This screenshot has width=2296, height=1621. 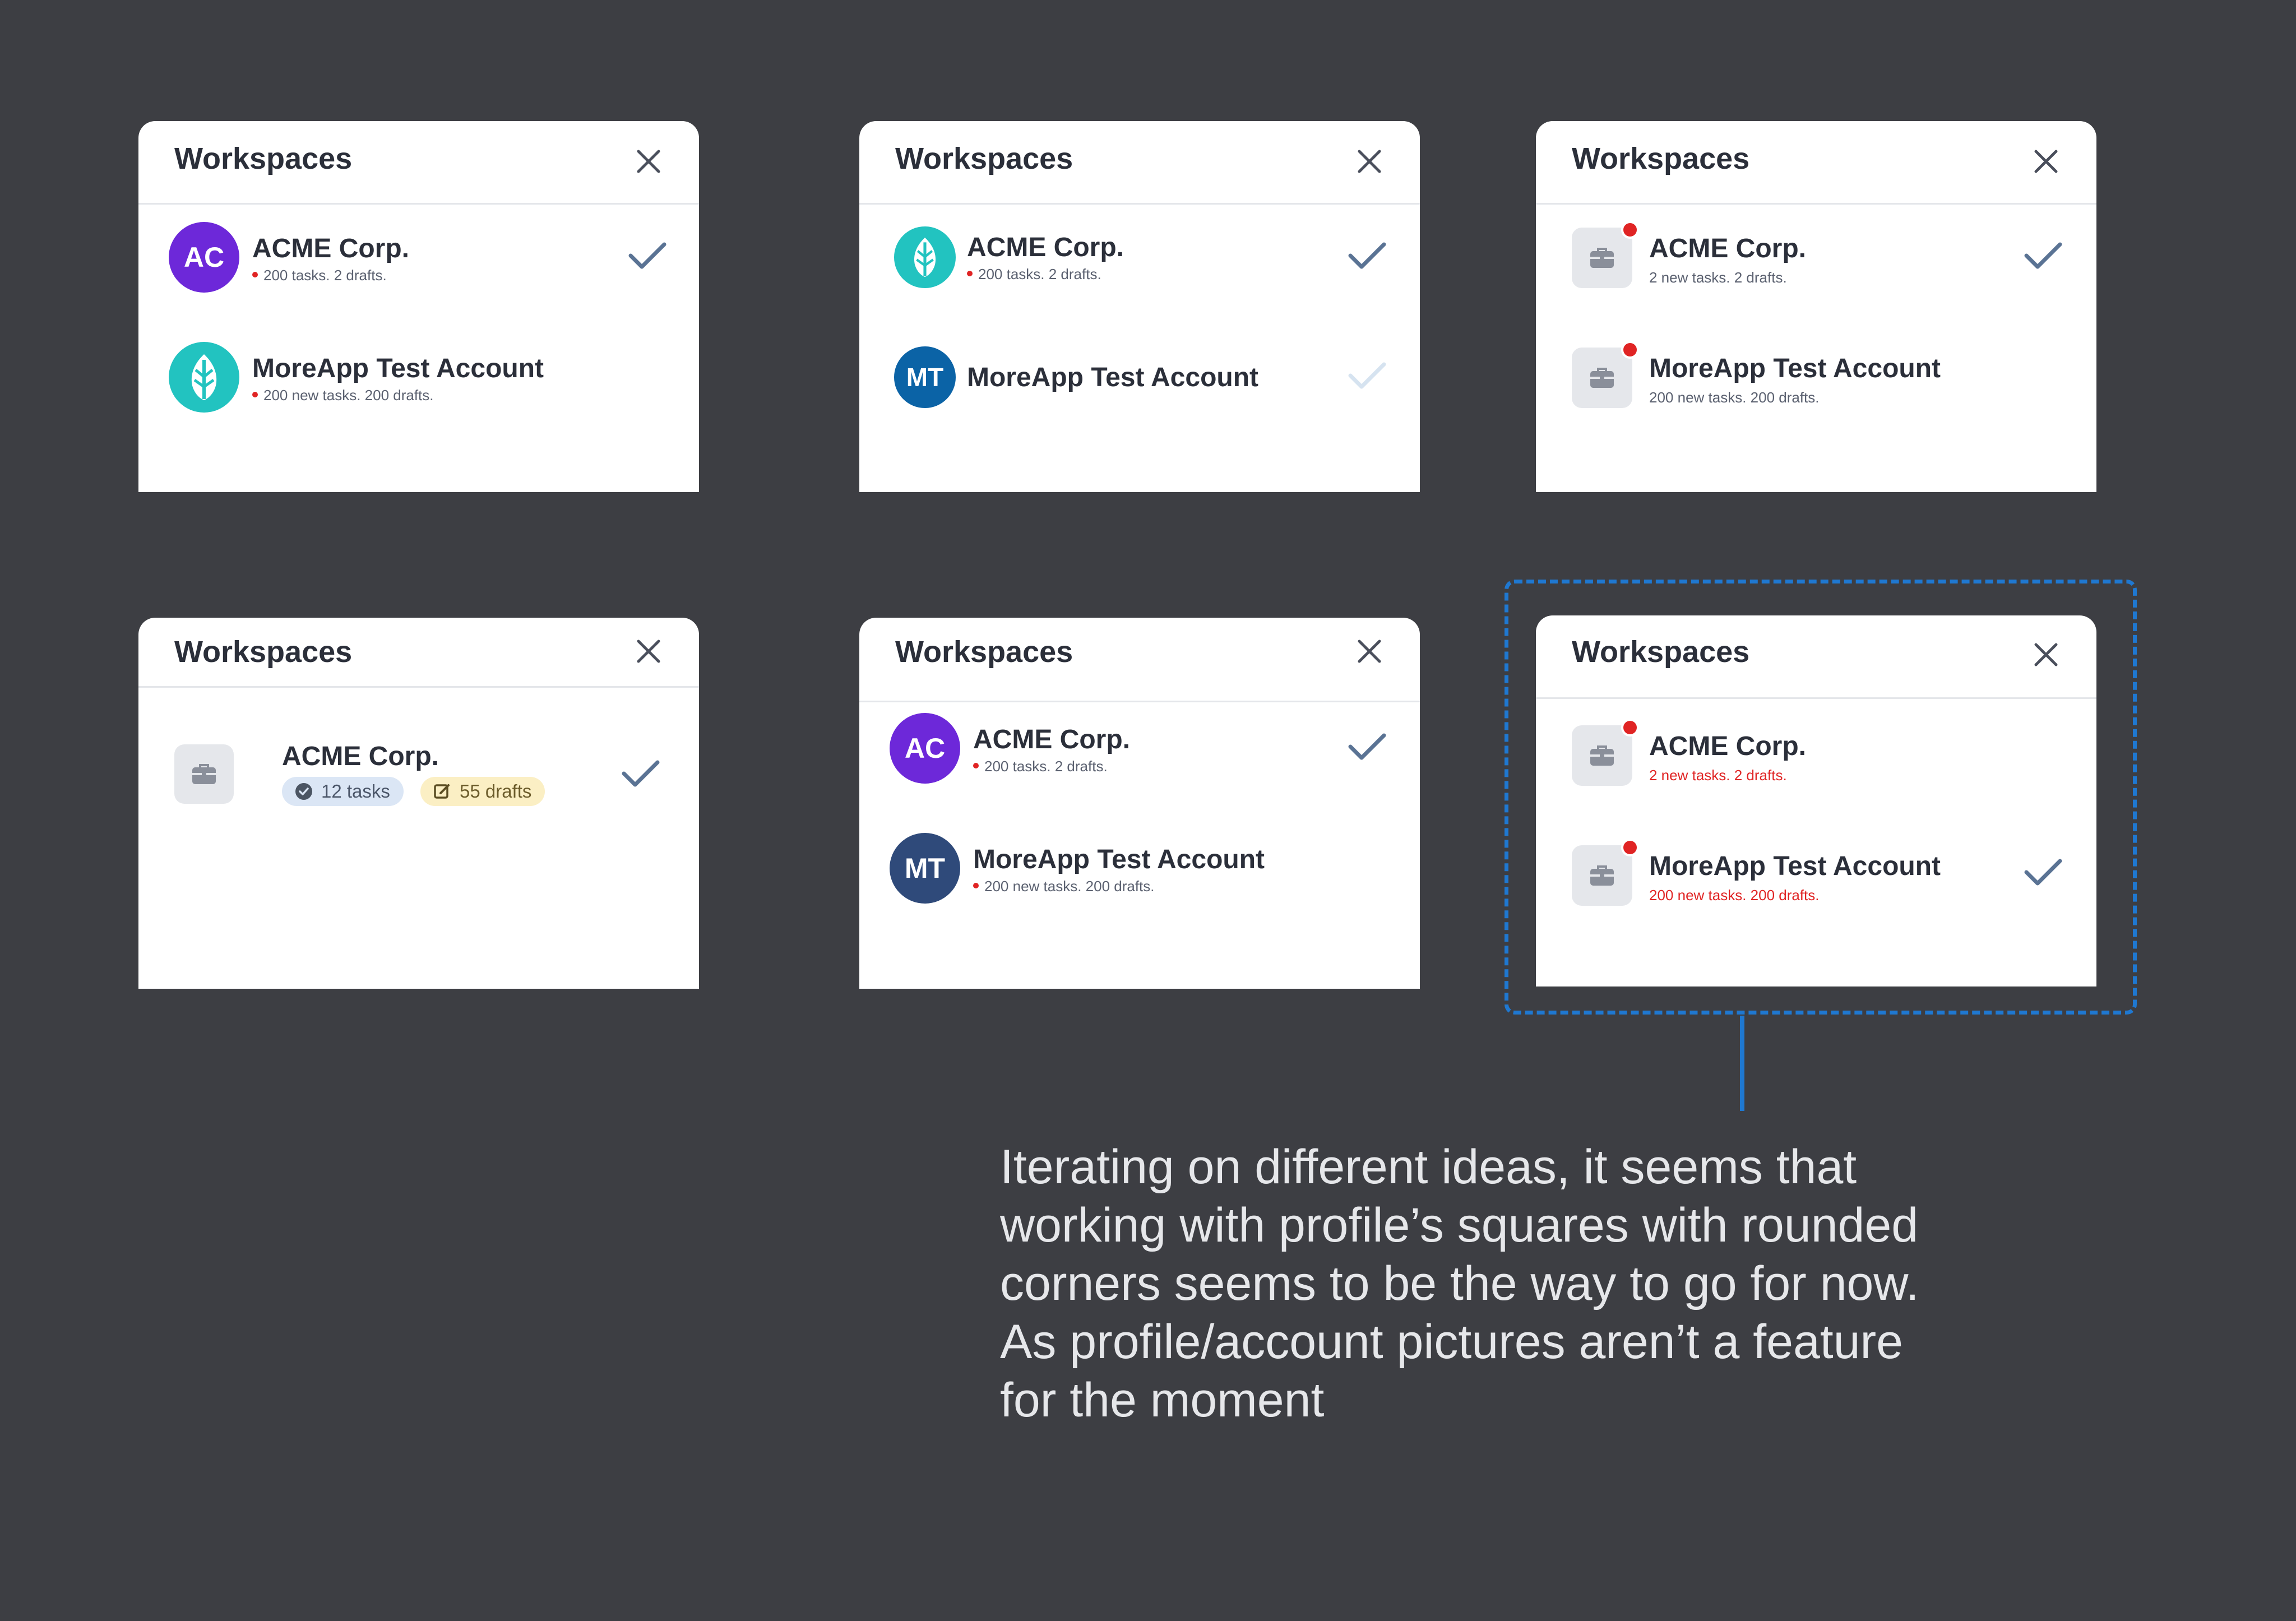 I want to click on workspaces-panel: Workspaces ACME Corp. 12 tasks 55 drafts, so click(x=418, y=803).